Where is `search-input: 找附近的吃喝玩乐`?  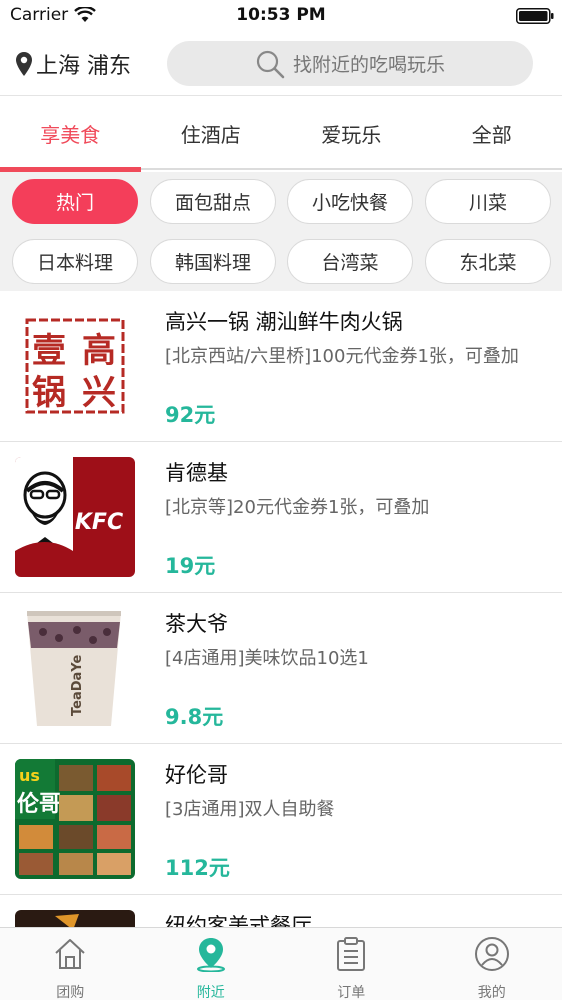 search-input: 找附近的吃喝玩乐 is located at coordinates (350, 63).